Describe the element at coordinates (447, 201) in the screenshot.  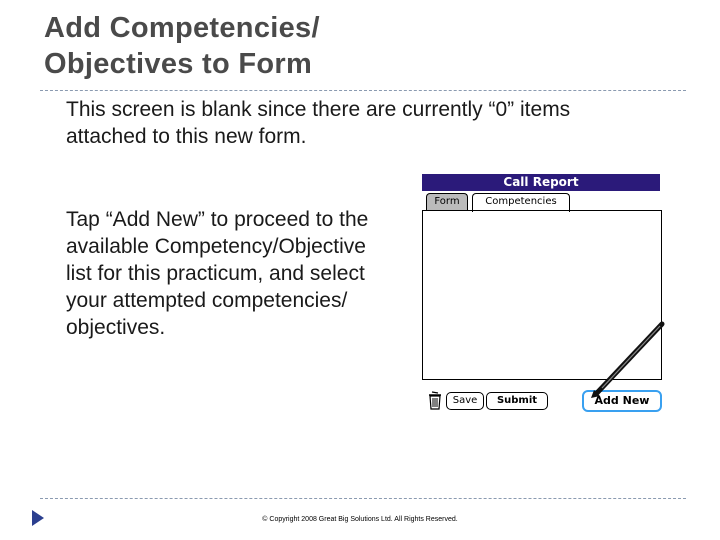
I see `tab-form: Form` at that location.